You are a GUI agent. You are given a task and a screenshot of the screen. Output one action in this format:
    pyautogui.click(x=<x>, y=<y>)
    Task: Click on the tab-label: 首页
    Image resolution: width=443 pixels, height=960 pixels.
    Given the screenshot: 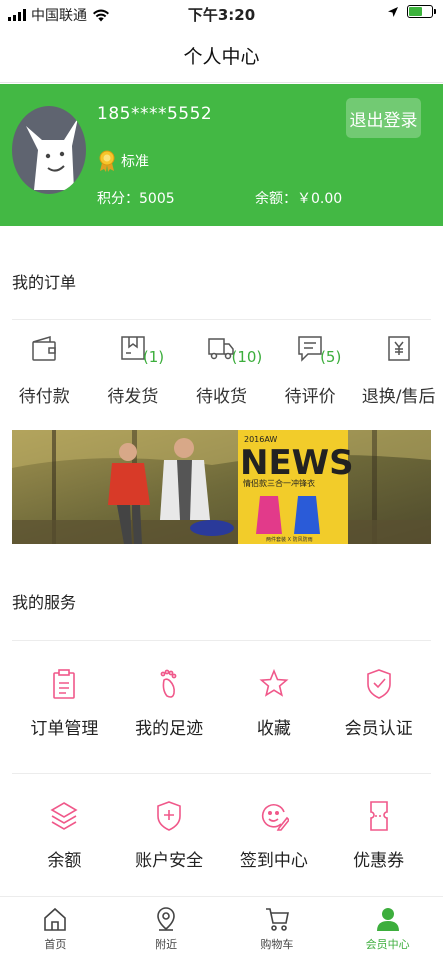 What is the action you would take?
    pyautogui.click(x=55, y=944)
    